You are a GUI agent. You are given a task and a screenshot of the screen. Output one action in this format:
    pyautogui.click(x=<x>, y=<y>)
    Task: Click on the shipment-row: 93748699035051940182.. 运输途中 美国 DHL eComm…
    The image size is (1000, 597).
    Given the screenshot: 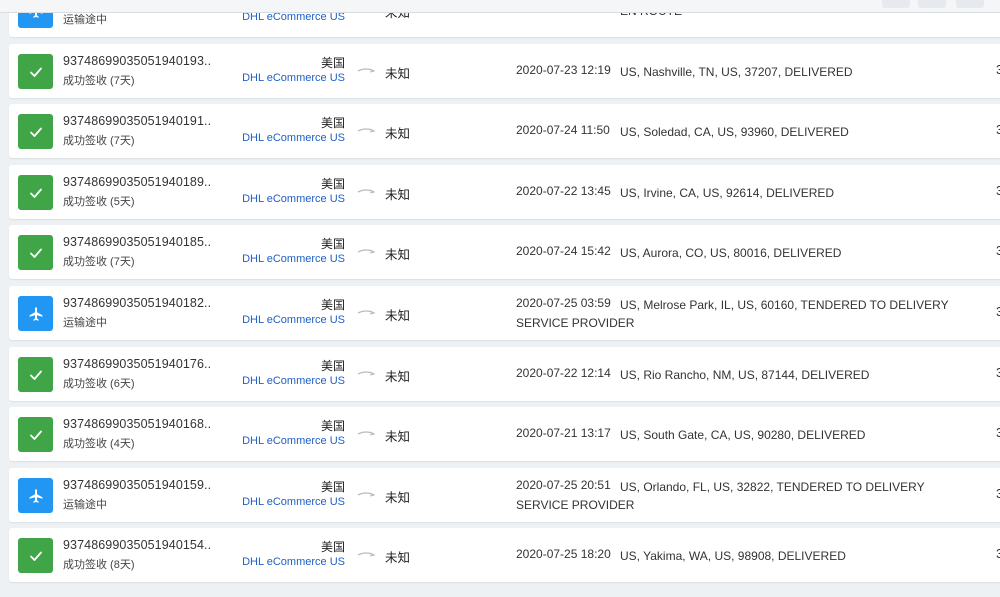 What is the action you would take?
    pyautogui.click(x=504, y=313)
    